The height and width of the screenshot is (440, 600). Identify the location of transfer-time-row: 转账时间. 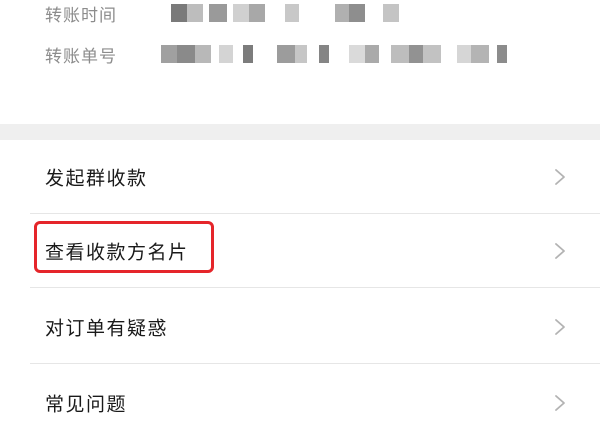
(222, 13).